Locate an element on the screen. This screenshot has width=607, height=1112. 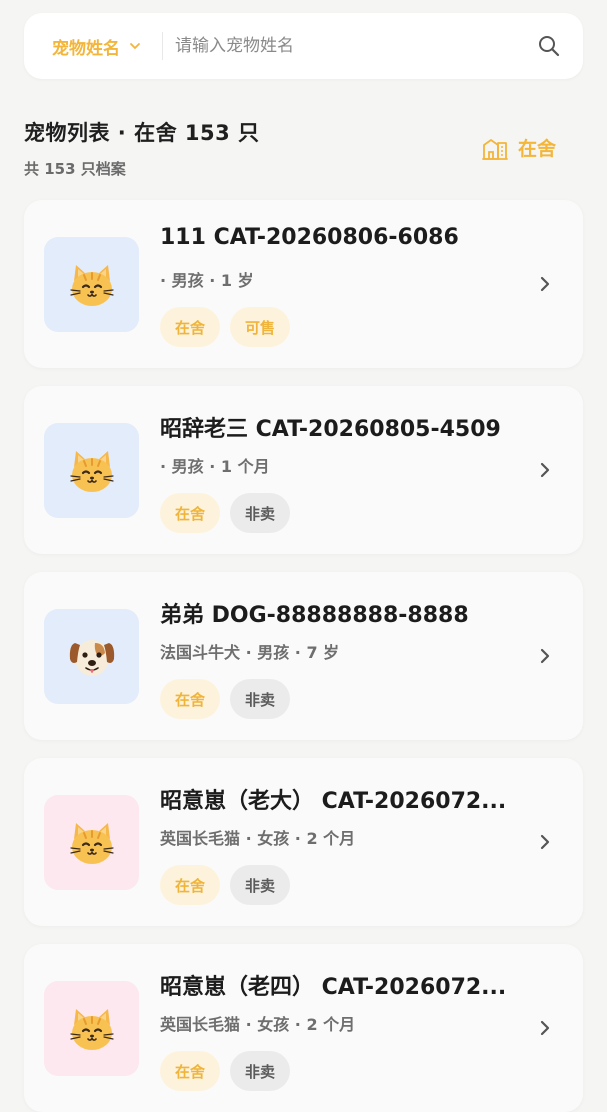
pet-meta: · 男孩 · 1 岁 is located at coordinates (207, 280).